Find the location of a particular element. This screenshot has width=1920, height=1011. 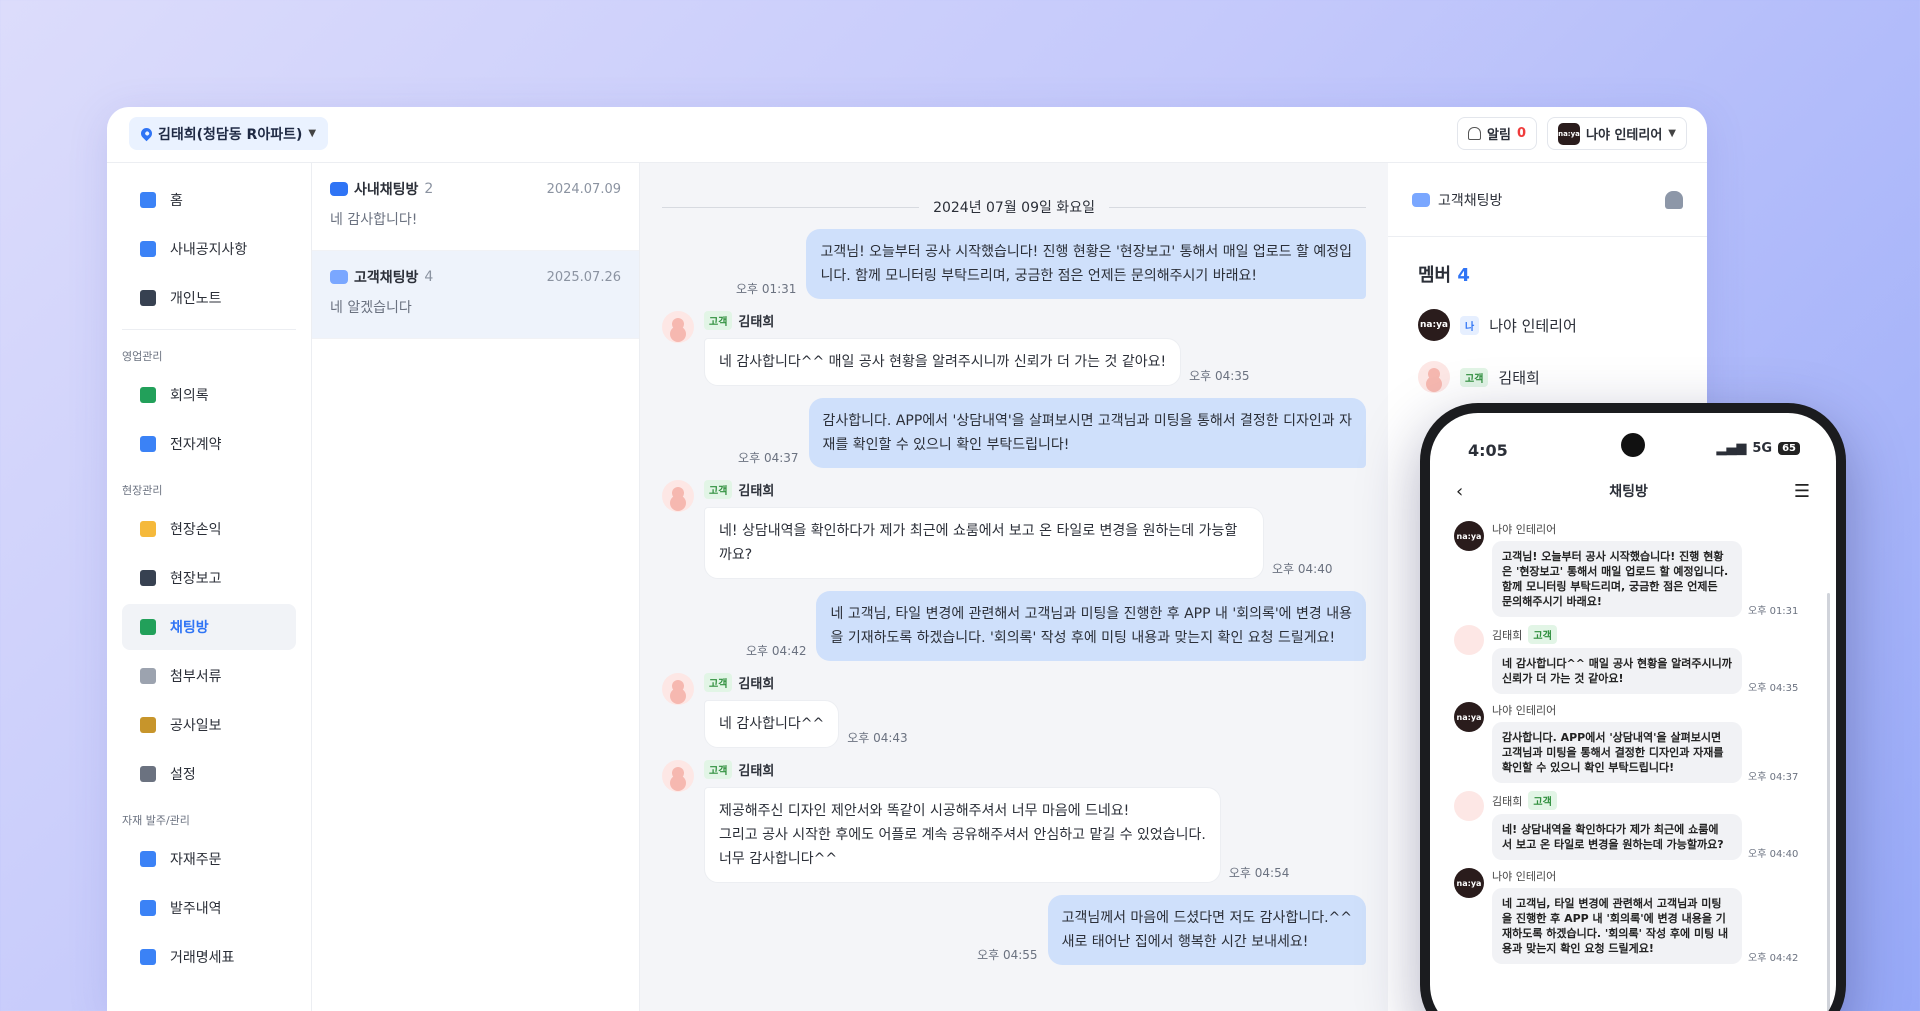

back-icon: ‹ is located at coordinates (1459, 491).